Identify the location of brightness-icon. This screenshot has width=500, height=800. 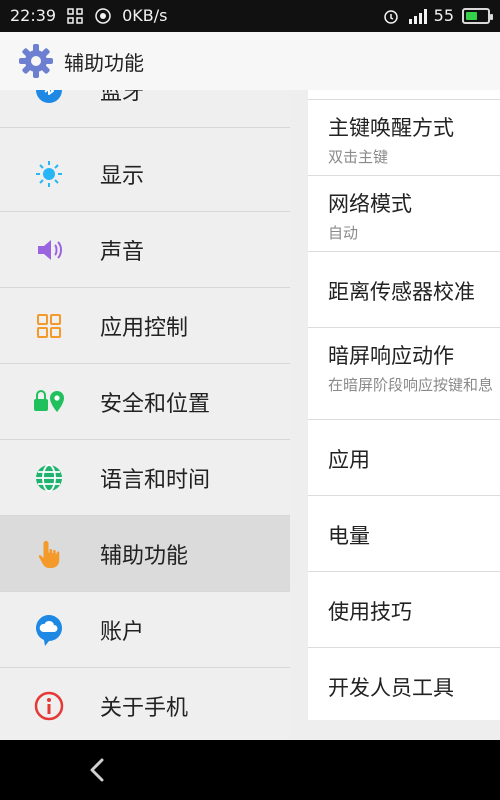
(49, 174).